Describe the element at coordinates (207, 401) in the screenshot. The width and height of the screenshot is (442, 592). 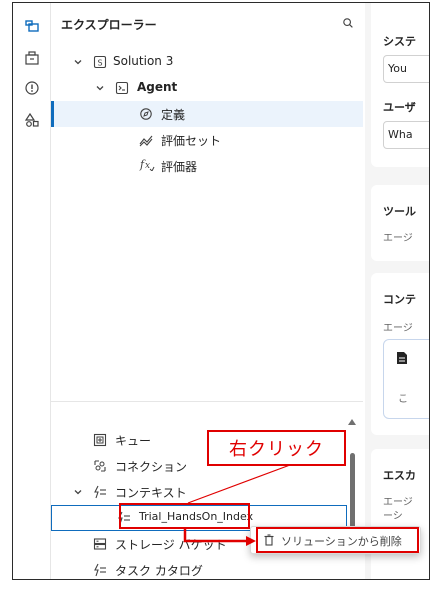
I see `panel-divider` at that location.